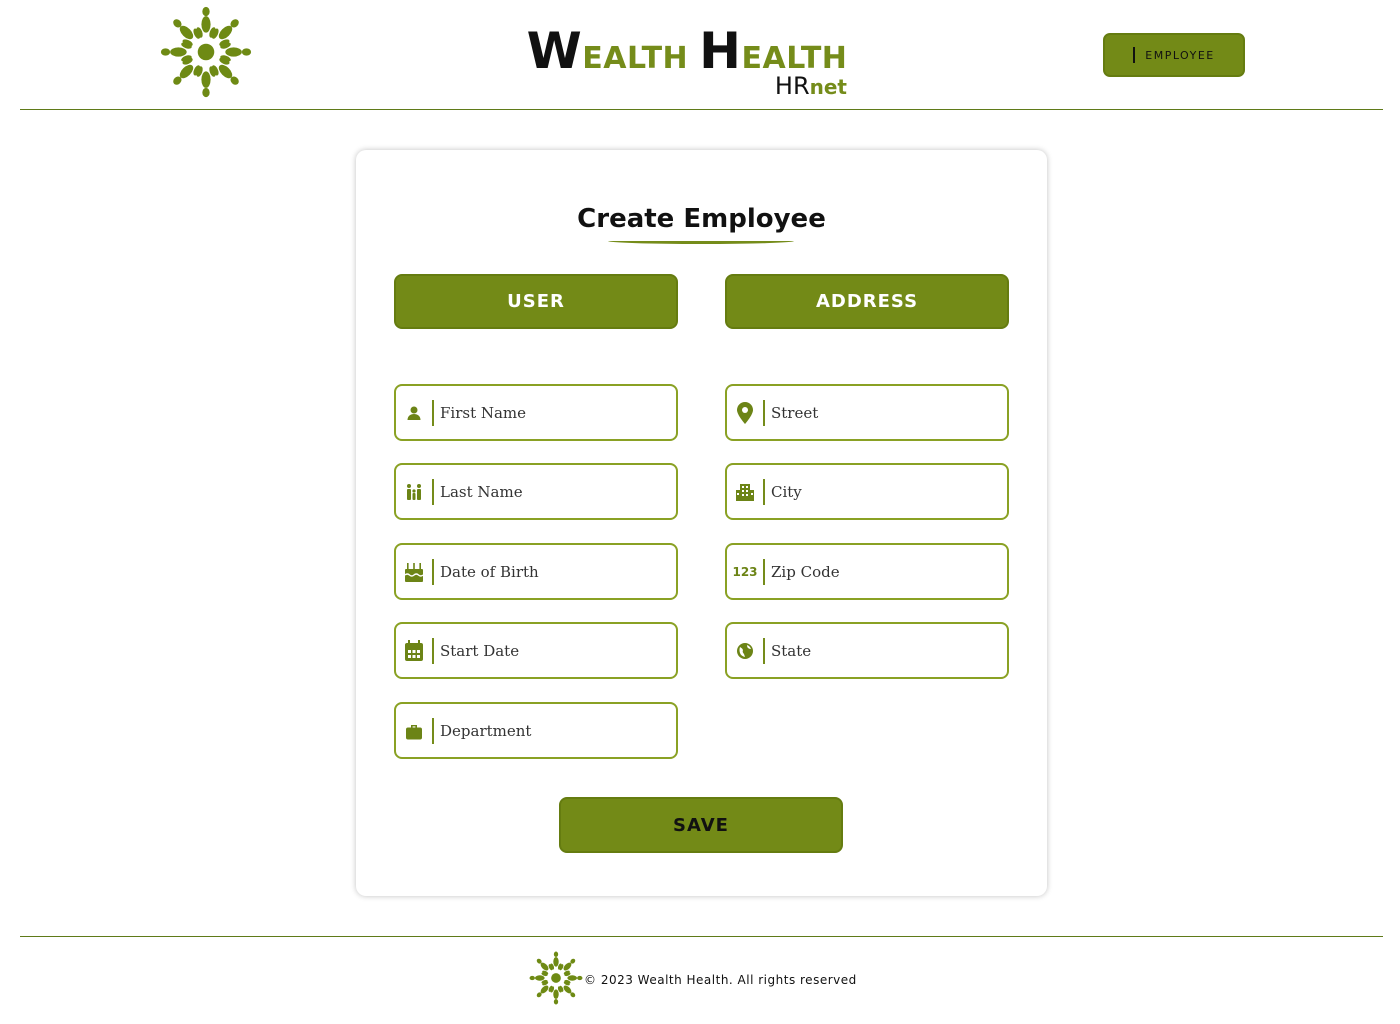 This screenshot has height=1024, width=1400. I want to click on user-section-button: USER, so click(536, 301).